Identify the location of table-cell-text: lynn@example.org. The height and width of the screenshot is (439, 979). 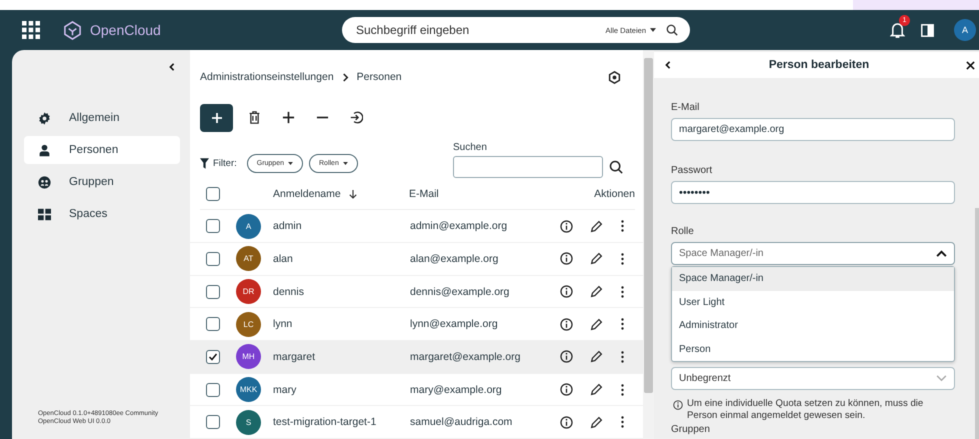
(454, 324).